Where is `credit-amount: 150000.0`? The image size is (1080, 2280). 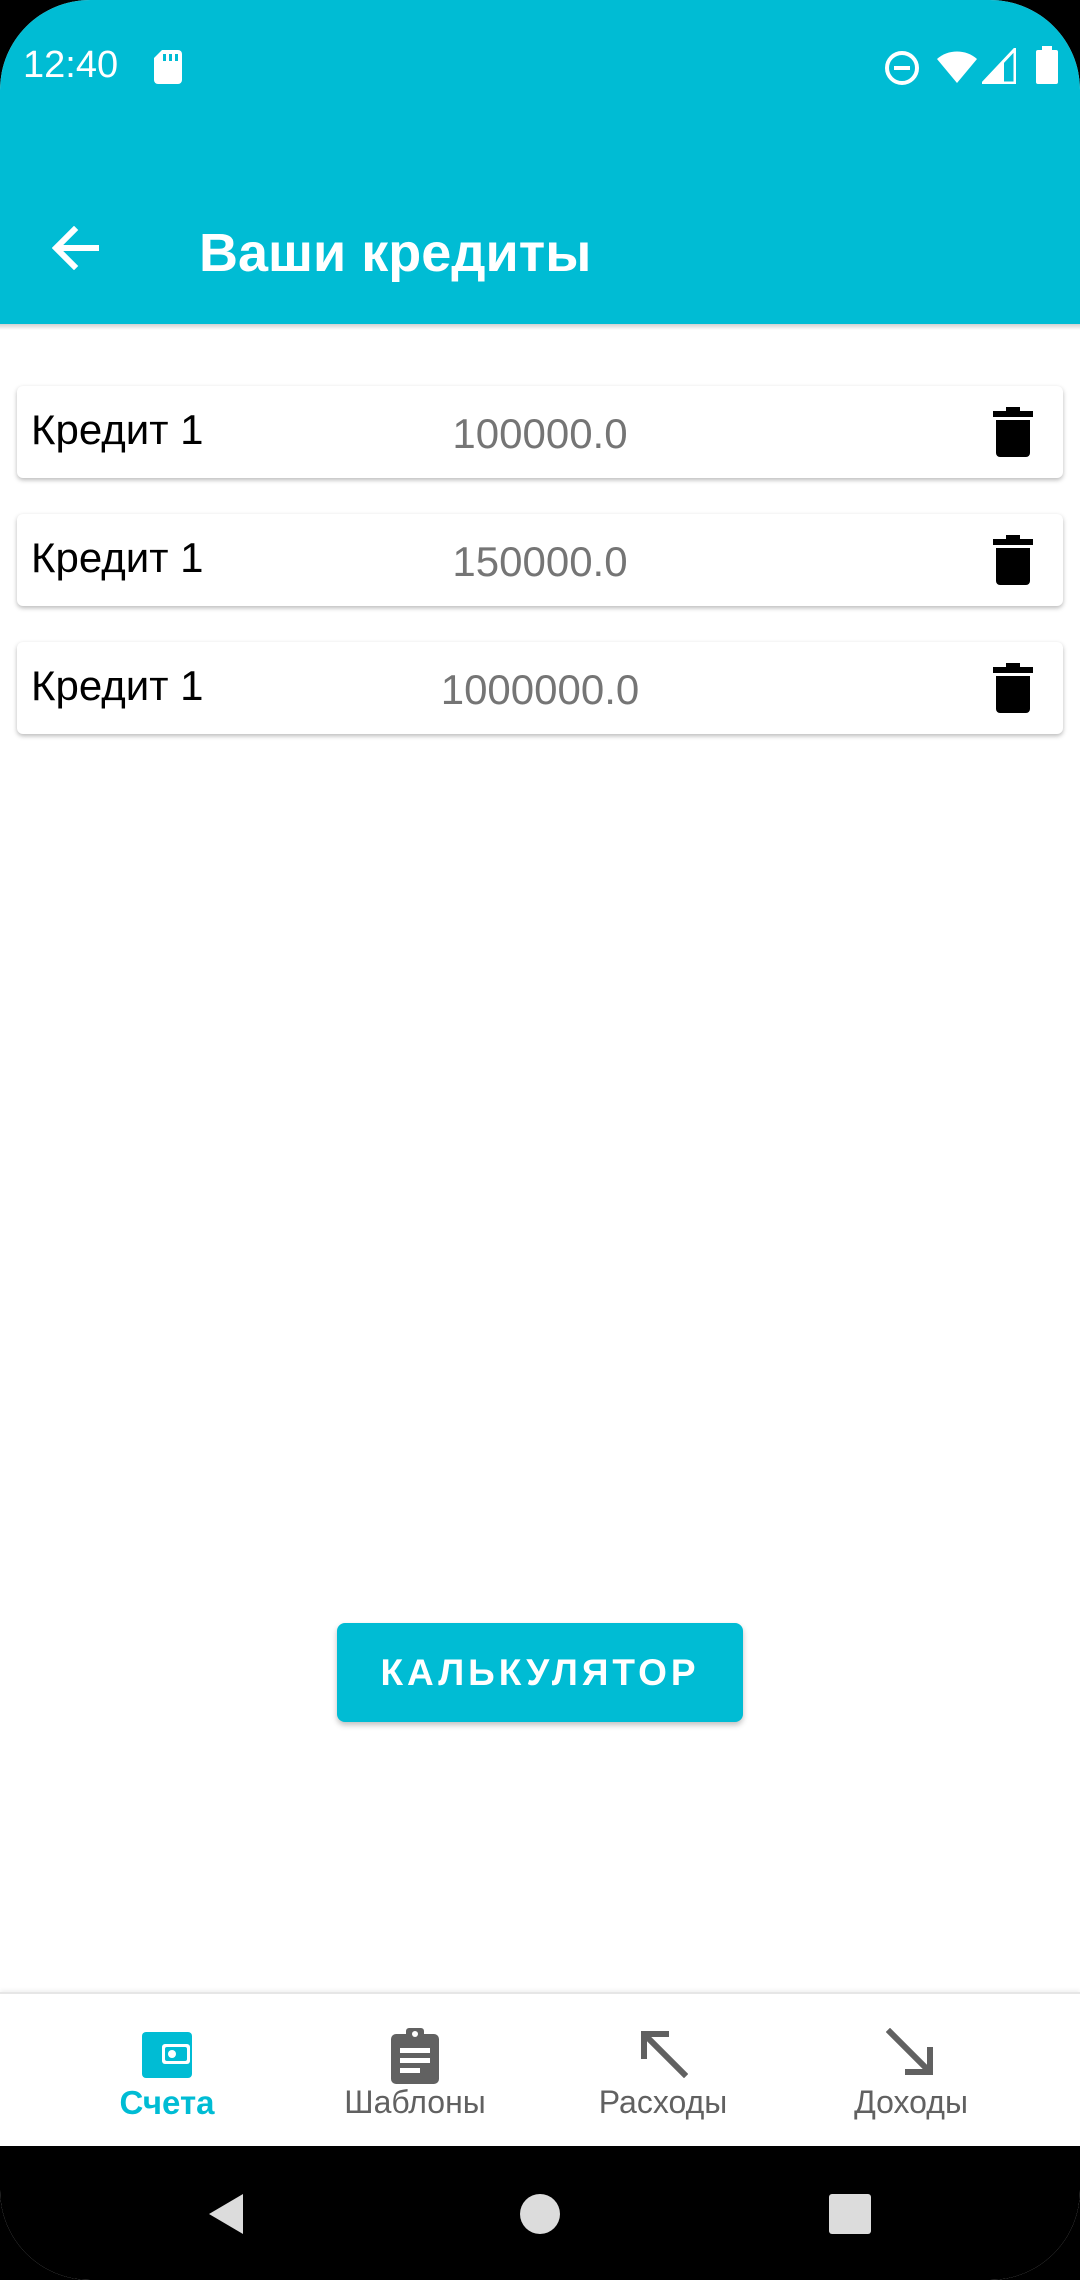
credit-amount: 150000.0 is located at coordinates (540, 561).